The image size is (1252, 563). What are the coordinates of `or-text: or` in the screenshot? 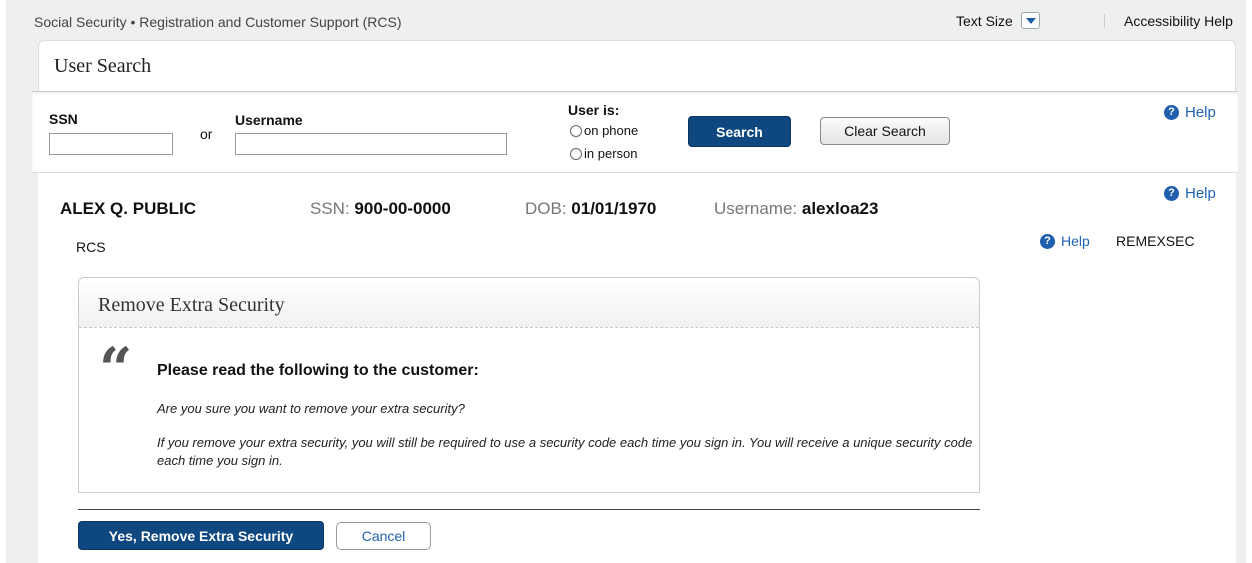 It's located at (206, 134).